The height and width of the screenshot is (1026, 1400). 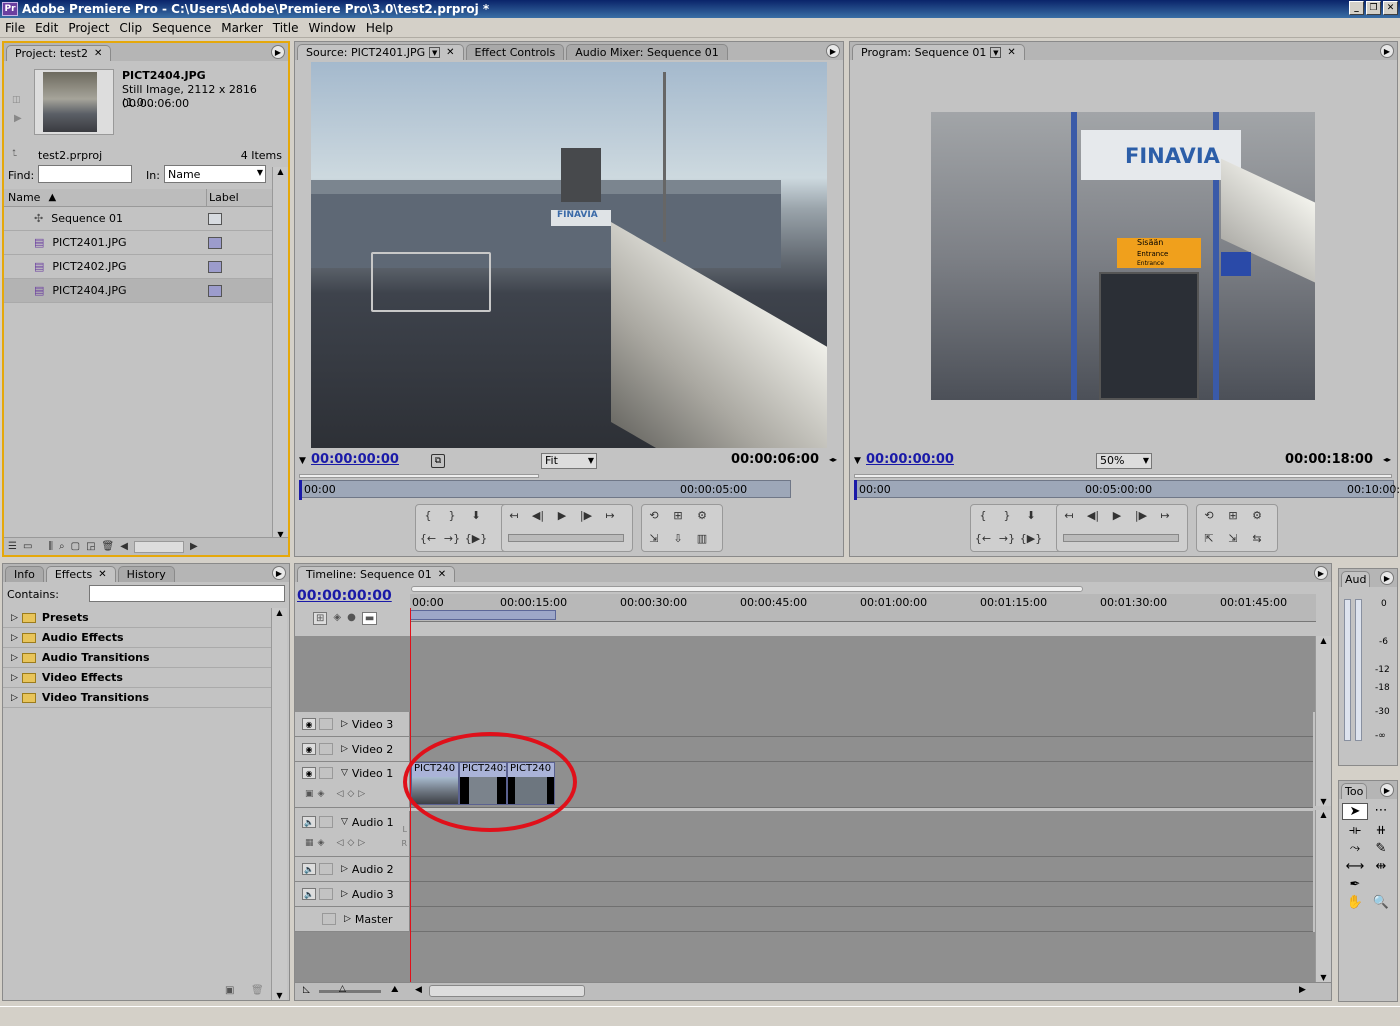 What do you see at coordinates (50, 546) in the screenshot?
I see `automate-icon: ⫼` at bounding box center [50, 546].